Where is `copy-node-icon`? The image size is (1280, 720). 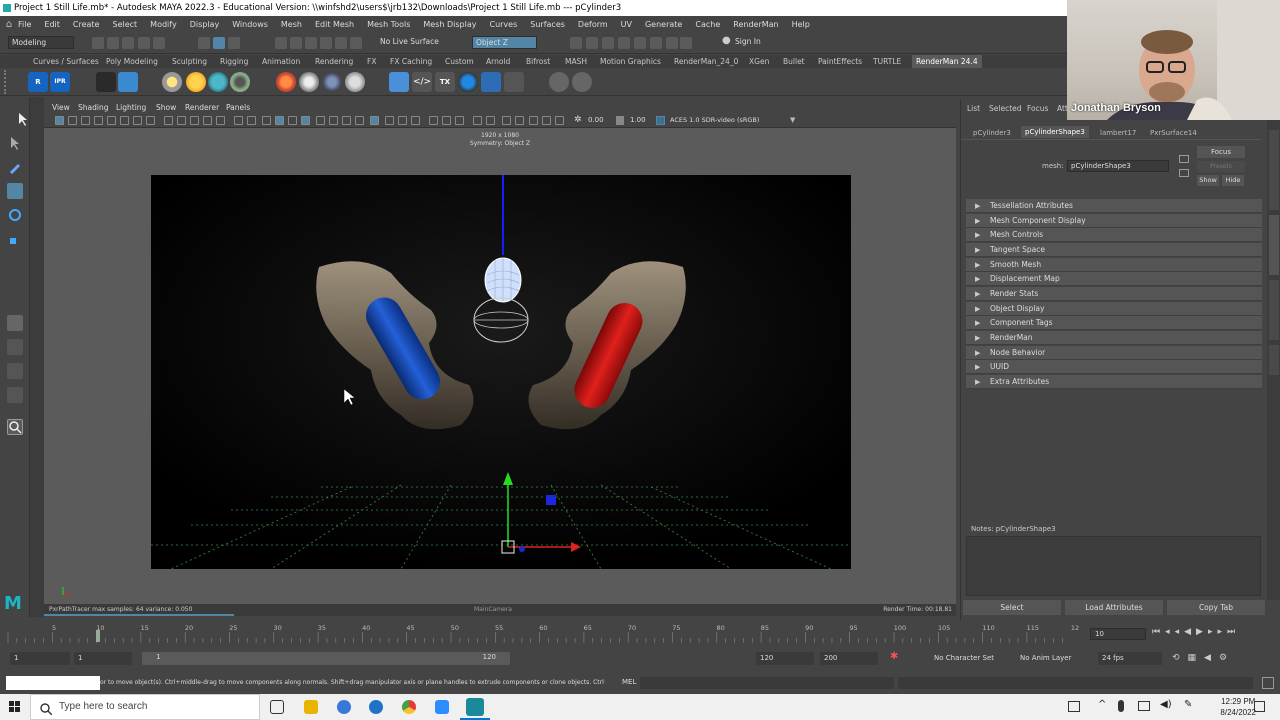
copy-node-icon is located at coordinates (1184, 173).